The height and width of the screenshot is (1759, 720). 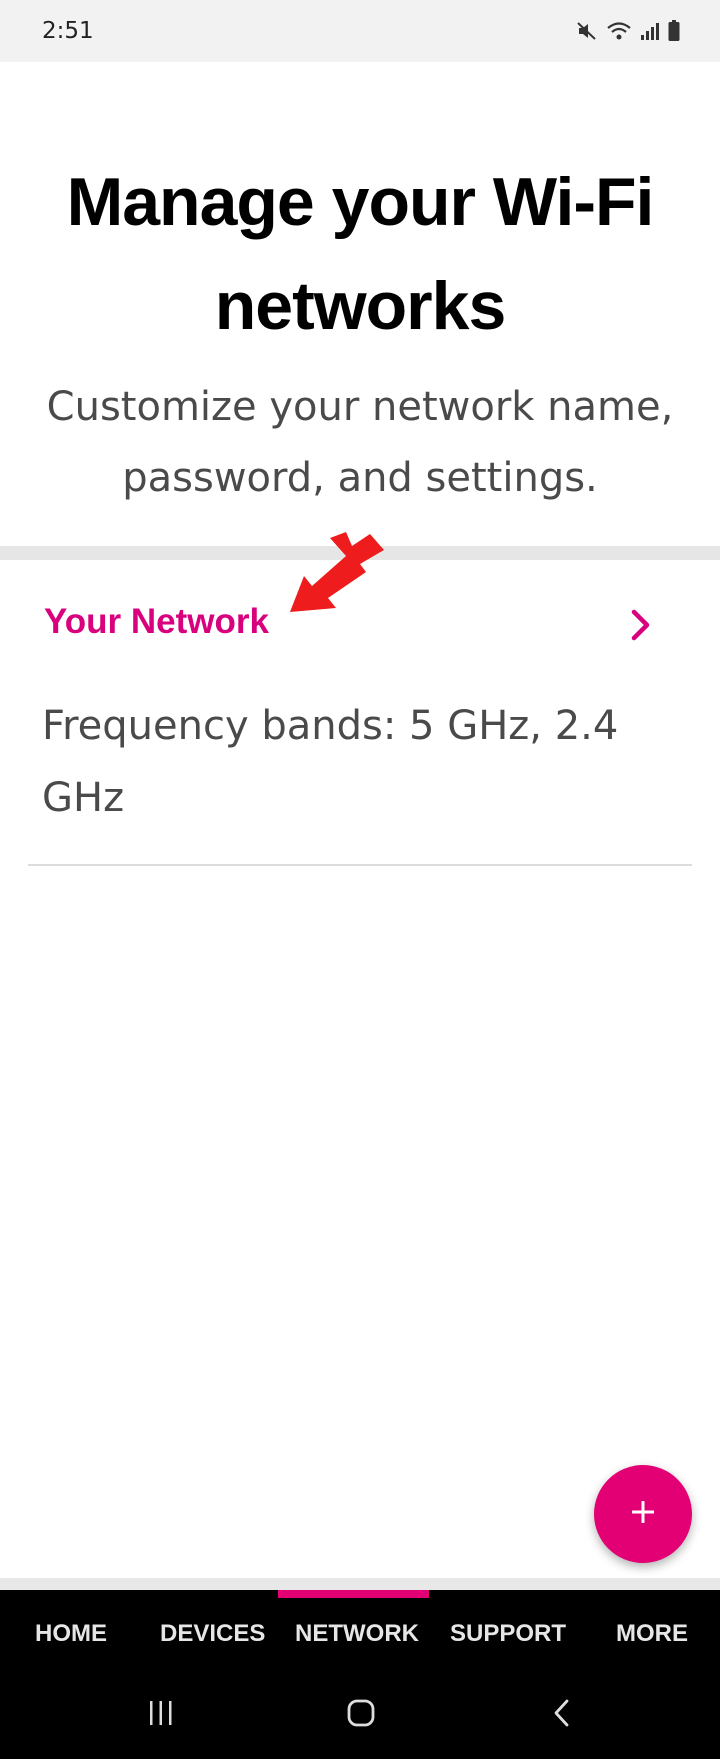 I want to click on wifi-icon, so click(x=619, y=31).